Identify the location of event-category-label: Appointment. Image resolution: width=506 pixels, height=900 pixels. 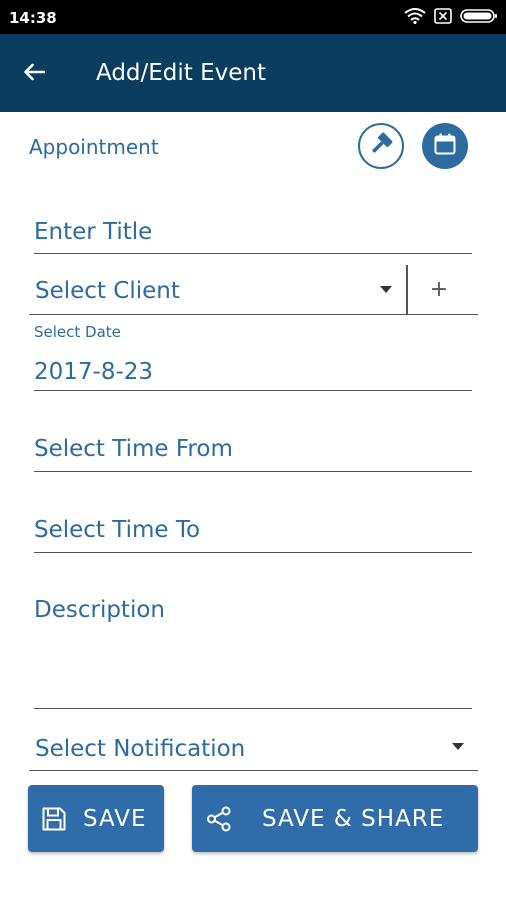
(94, 147).